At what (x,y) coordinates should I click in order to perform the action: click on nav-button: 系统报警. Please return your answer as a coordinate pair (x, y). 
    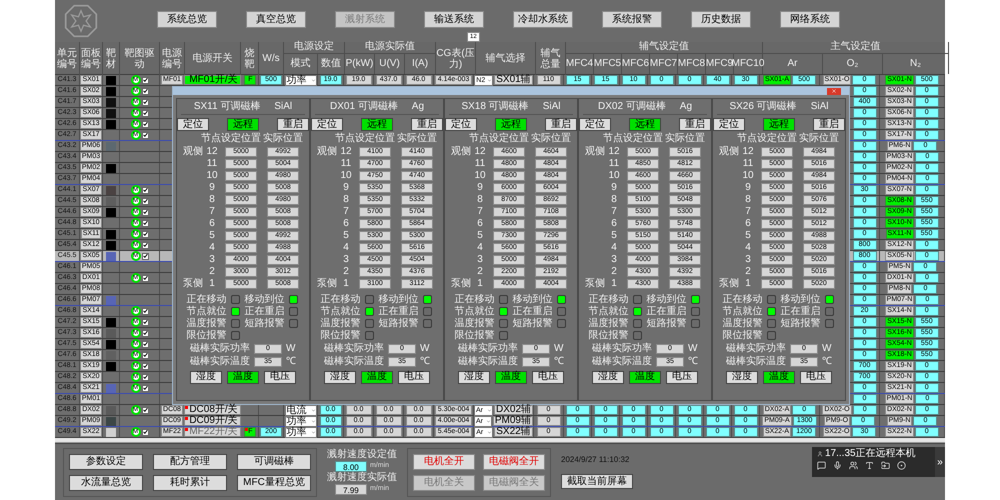
    Looking at the image, I should click on (632, 19).